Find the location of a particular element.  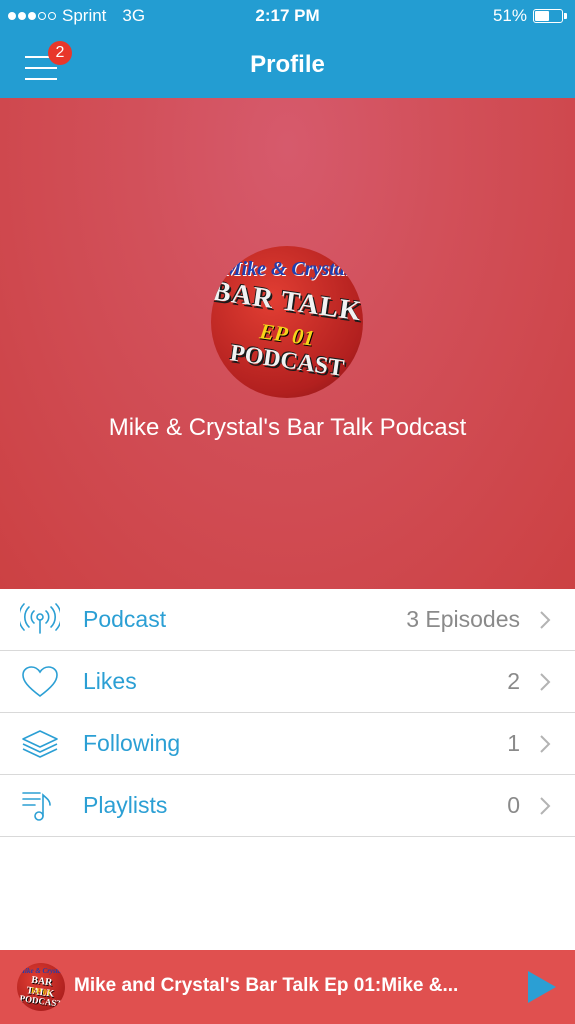

player-thumbnail: Mike & Crystal BAR TALK EP 01 PODCAST is located at coordinates (41, 987).